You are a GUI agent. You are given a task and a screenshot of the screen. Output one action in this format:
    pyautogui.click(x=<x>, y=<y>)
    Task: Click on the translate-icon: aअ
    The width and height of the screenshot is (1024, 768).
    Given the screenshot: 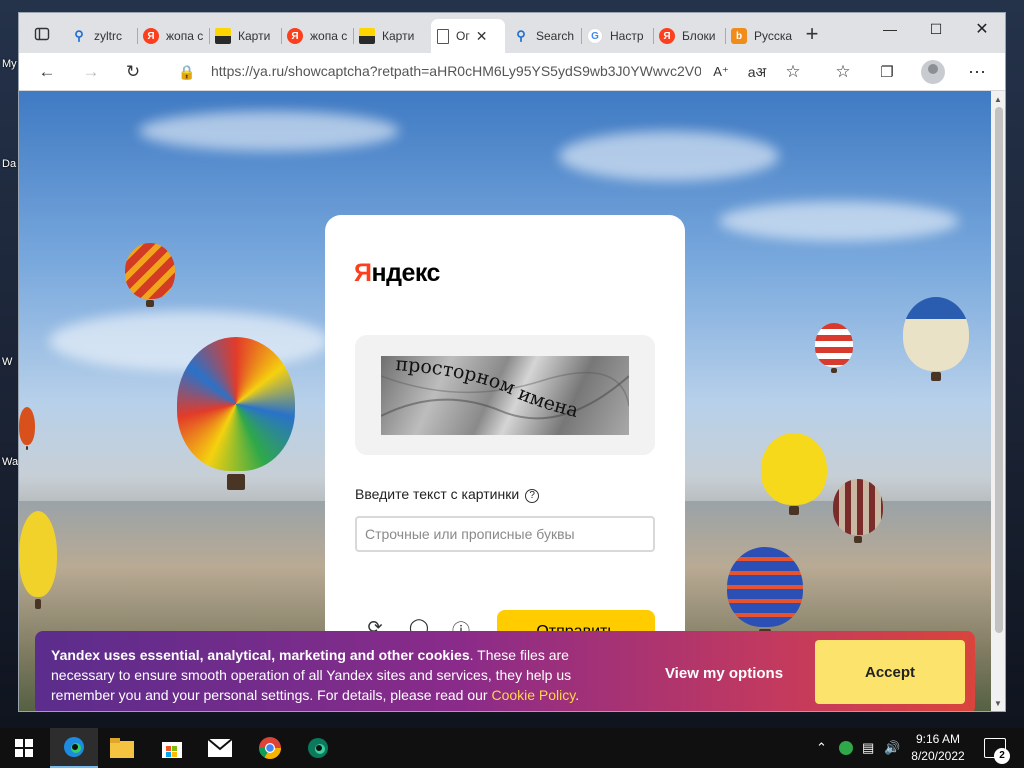 What is the action you would take?
    pyautogui.click(x=757, y=72)
    